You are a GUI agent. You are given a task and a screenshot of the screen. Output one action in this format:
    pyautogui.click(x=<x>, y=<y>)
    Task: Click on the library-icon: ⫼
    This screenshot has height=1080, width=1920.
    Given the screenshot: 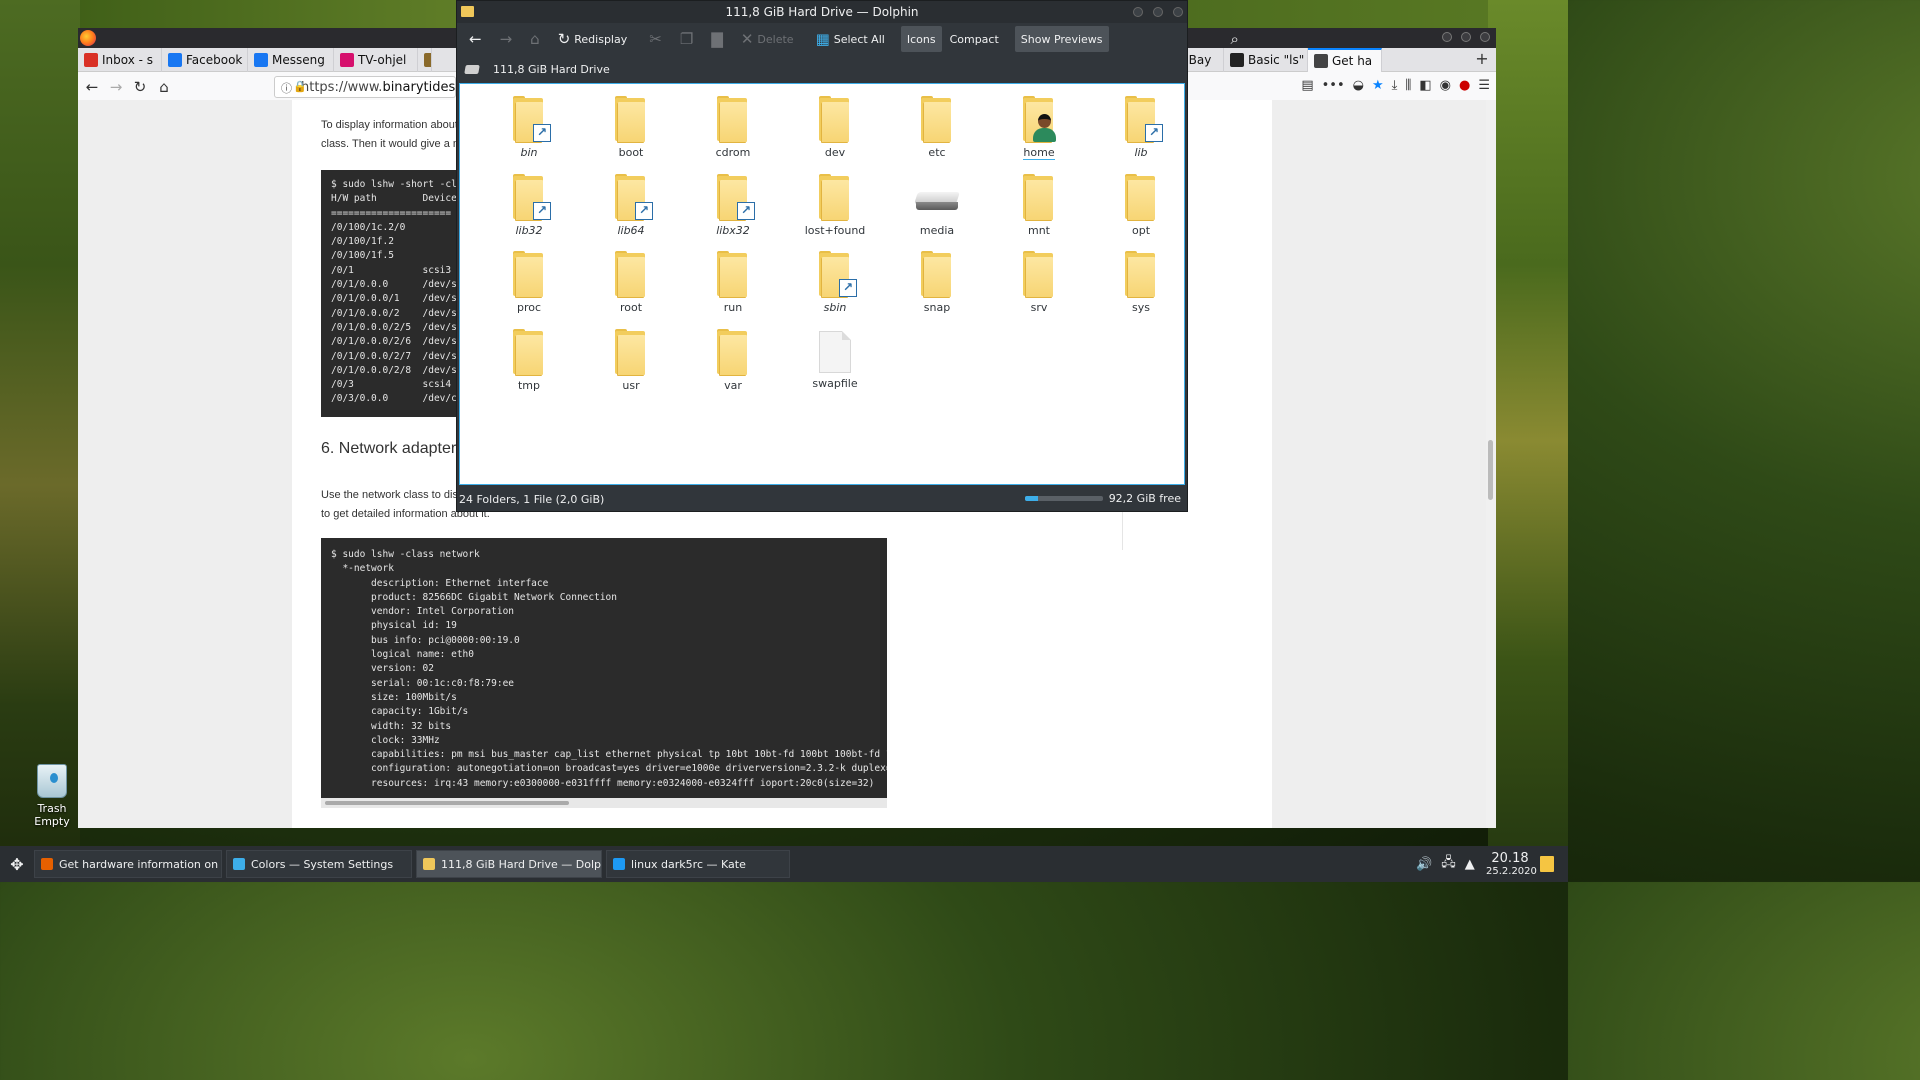 What is the action you would take?
    pyautogui.click(x=1408, y=85)
    